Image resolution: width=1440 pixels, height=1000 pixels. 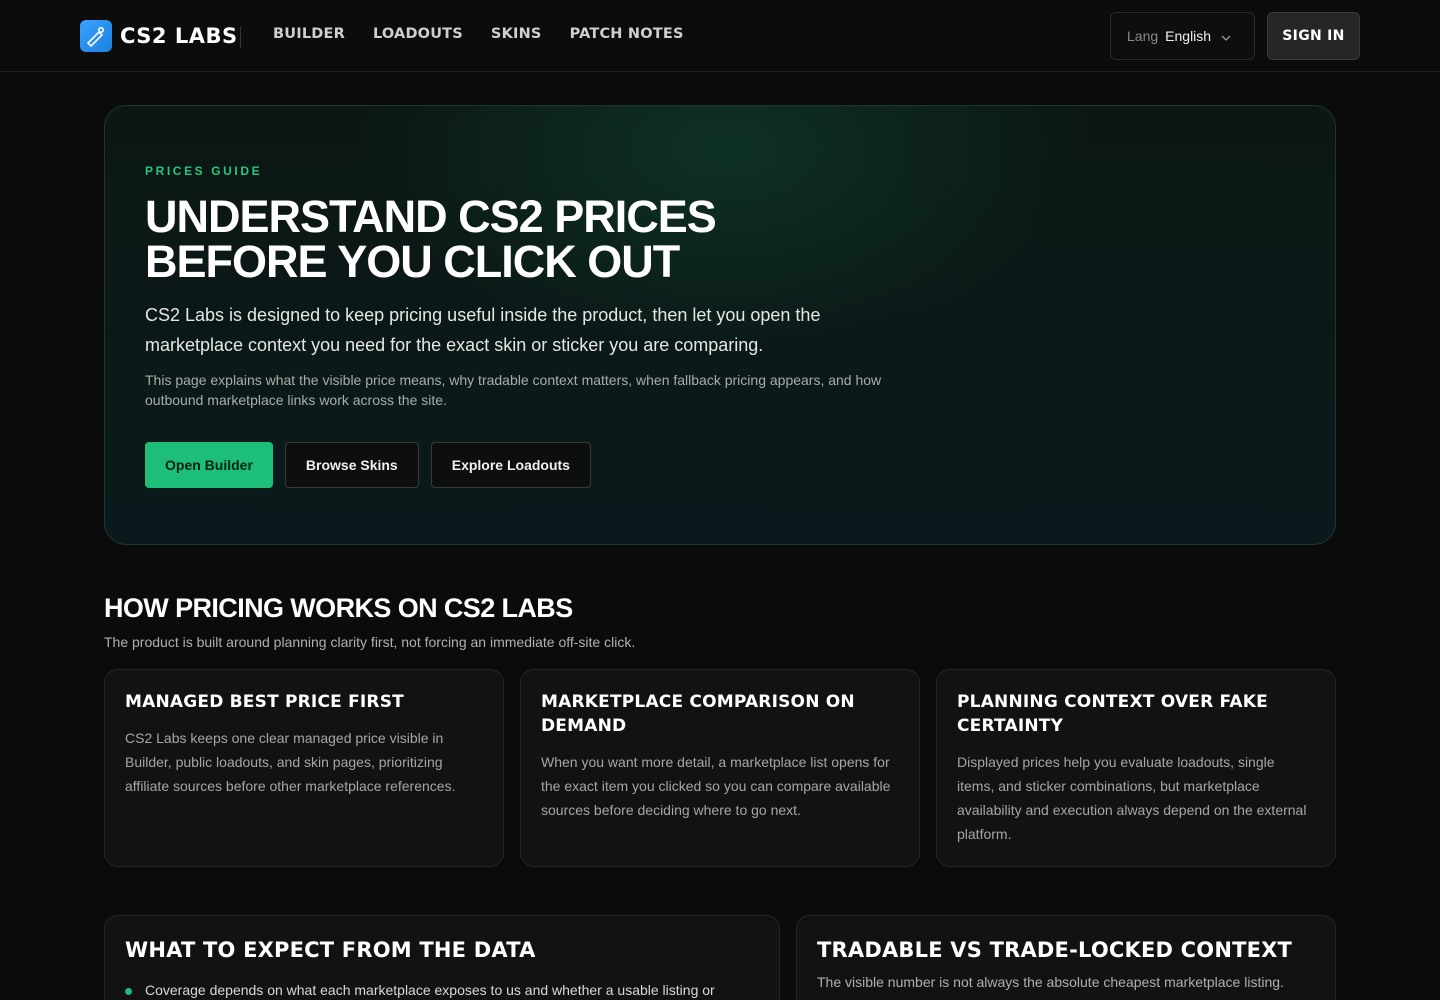 I want to click on header-divider, so click(x=240, y=37).